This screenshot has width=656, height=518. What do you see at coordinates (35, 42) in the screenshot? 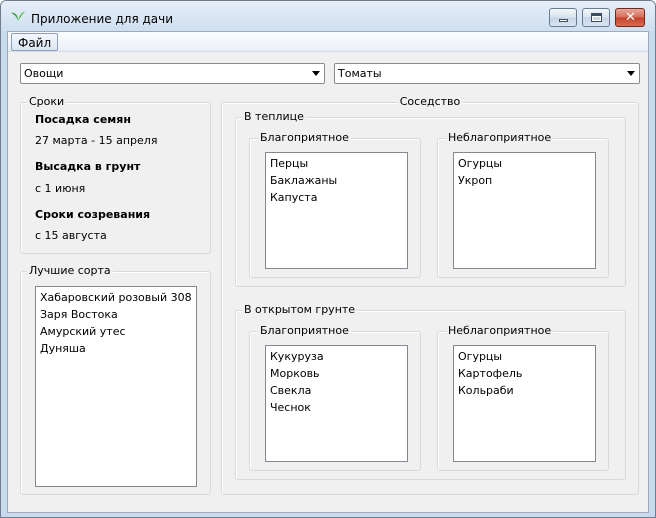
I see `menu-file: Файл` at bounding box center [35, 42].